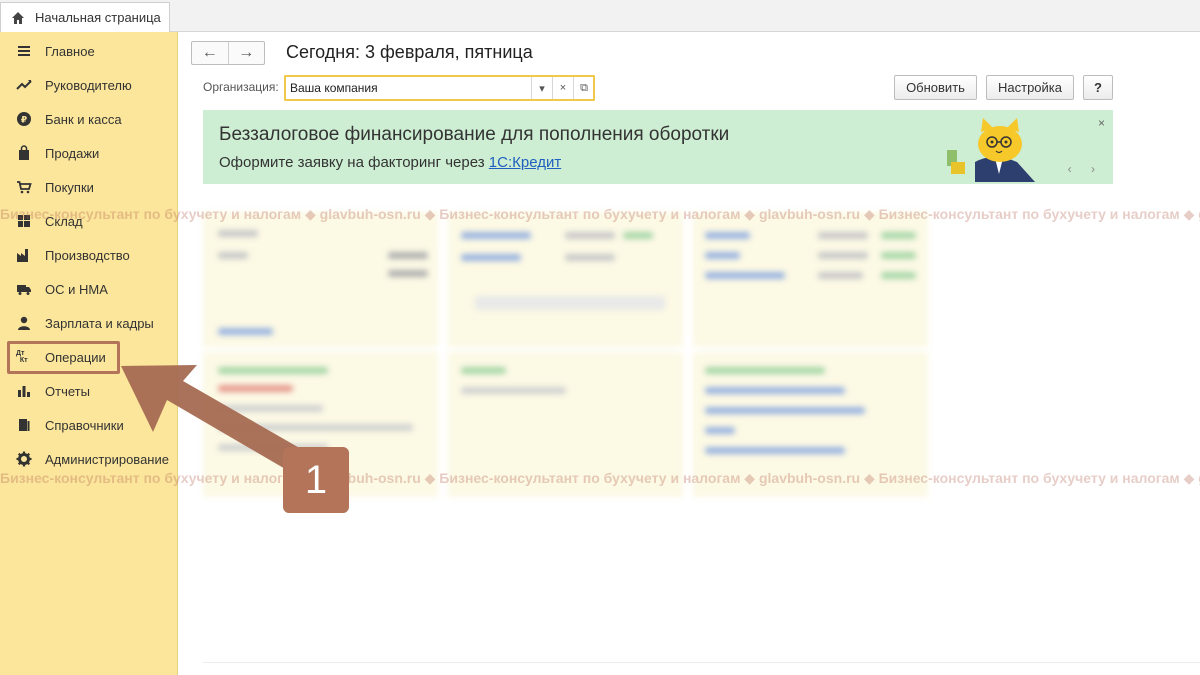 This screenshot has width=1200, height=675. I want to click on sidebar-item-bank: ₽ Банк и касса, so click(89, 119).